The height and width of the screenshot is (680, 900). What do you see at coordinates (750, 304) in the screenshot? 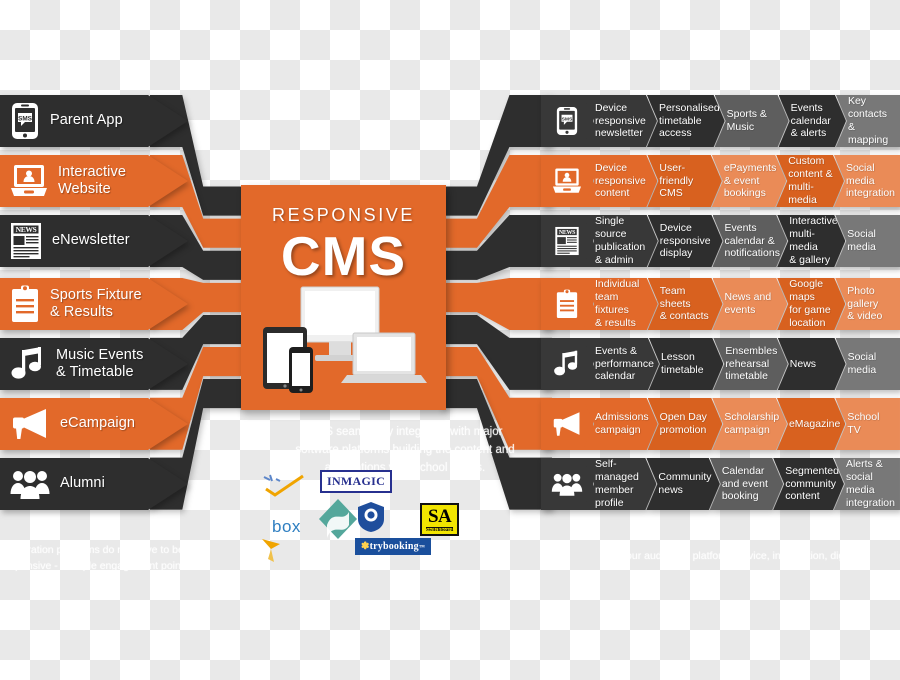
I see `feature-cell: News and events` at bounding box center [750, 304].